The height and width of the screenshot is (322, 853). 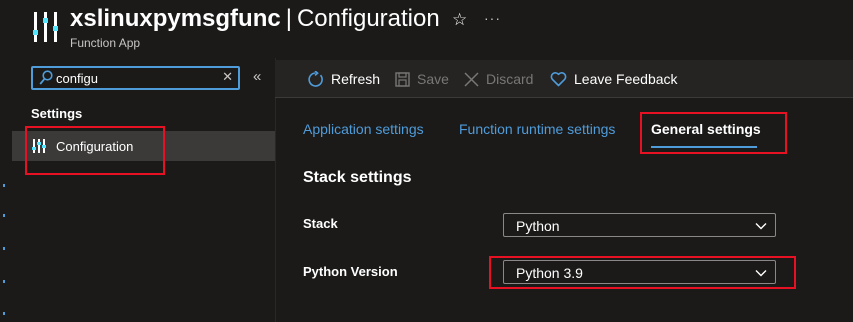 What do you see at coordinates (471, 79) in the screenshot?
I see `discard-icon` at bounding box center [471, 79].